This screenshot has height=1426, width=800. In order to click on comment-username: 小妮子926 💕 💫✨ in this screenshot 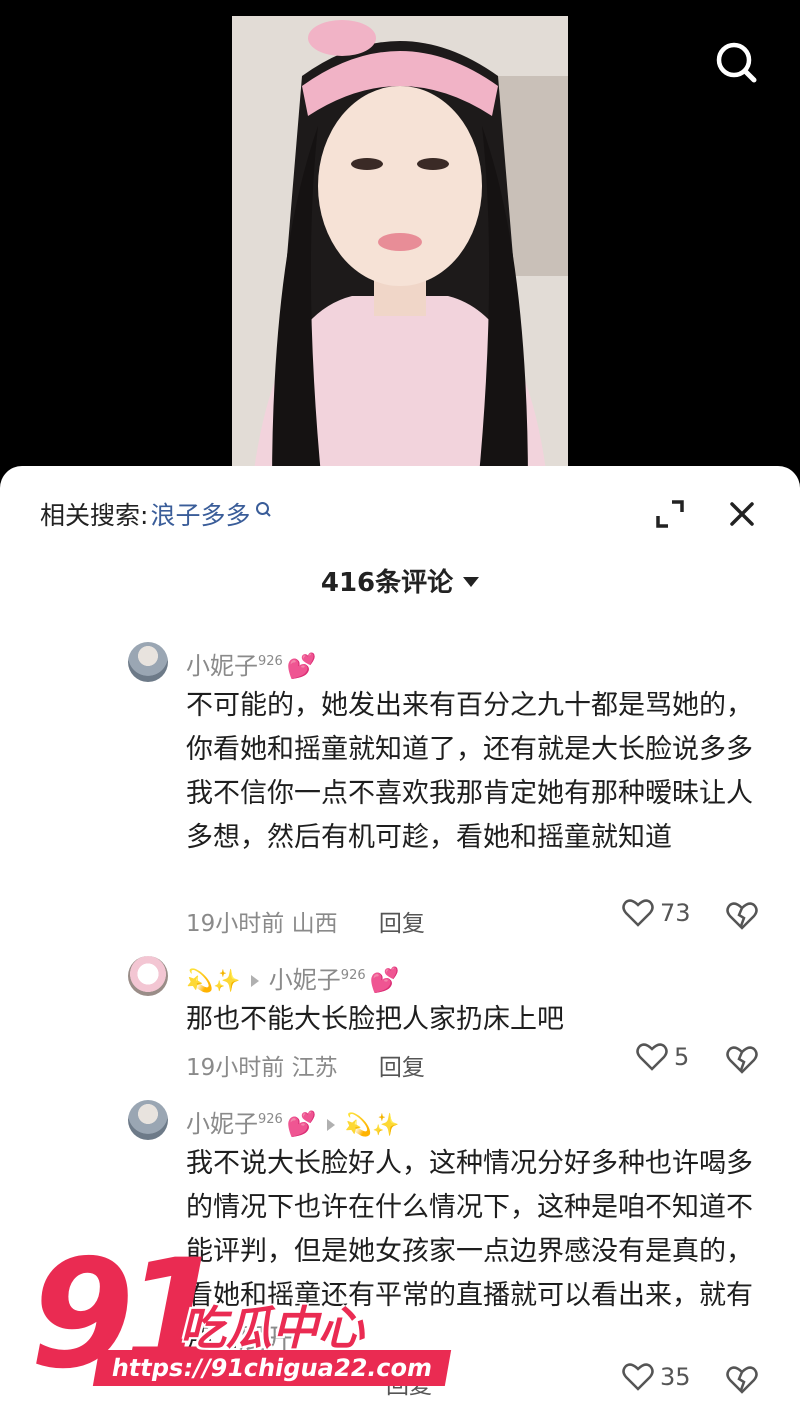, I will do `click(293, 1121)`.